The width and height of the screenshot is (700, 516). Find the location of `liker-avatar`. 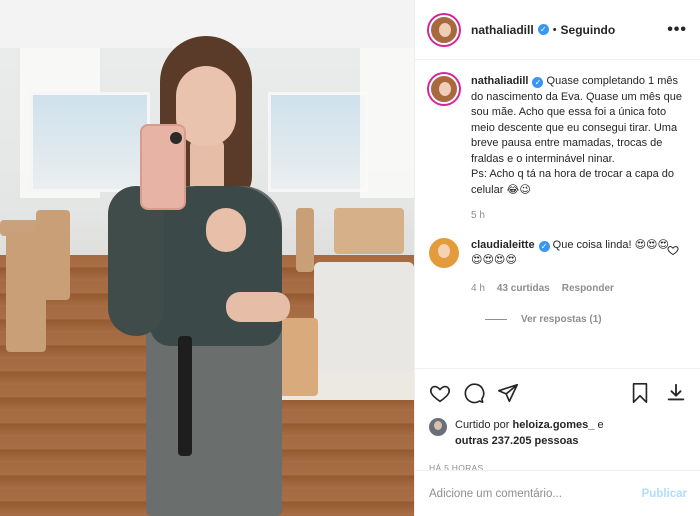

liker-avatar is located at coordinates (438, 427).